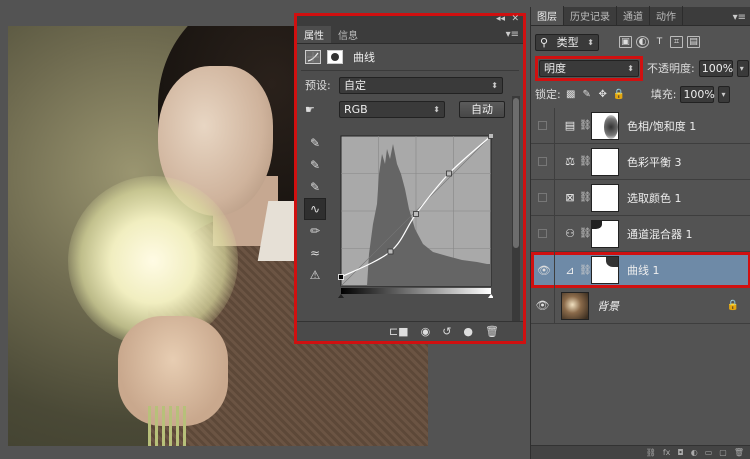 The width and height of the screenshot is (750, 459). I want to click on tab-actions: 动作, so click(666, 15).